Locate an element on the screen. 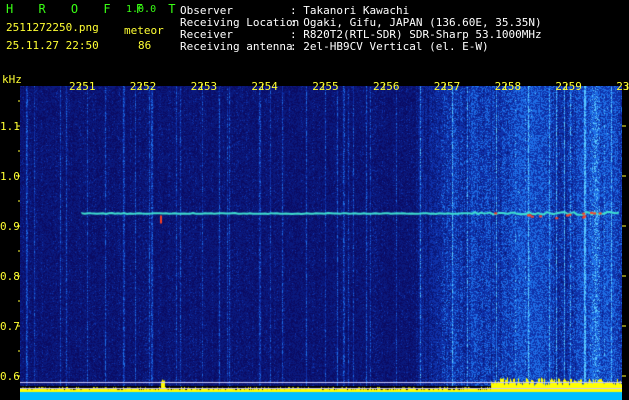  time-tick-label: 2259 is located at coordinates (568, 86).